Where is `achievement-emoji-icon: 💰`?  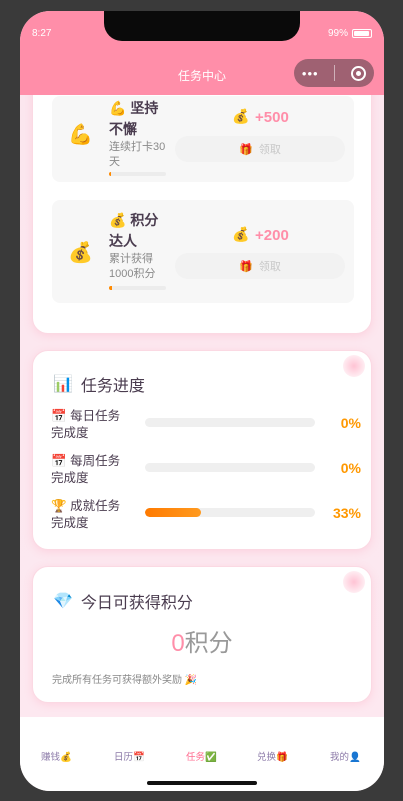 achievement-emoji-icon: 💰 is located at coordinates (118, 220).